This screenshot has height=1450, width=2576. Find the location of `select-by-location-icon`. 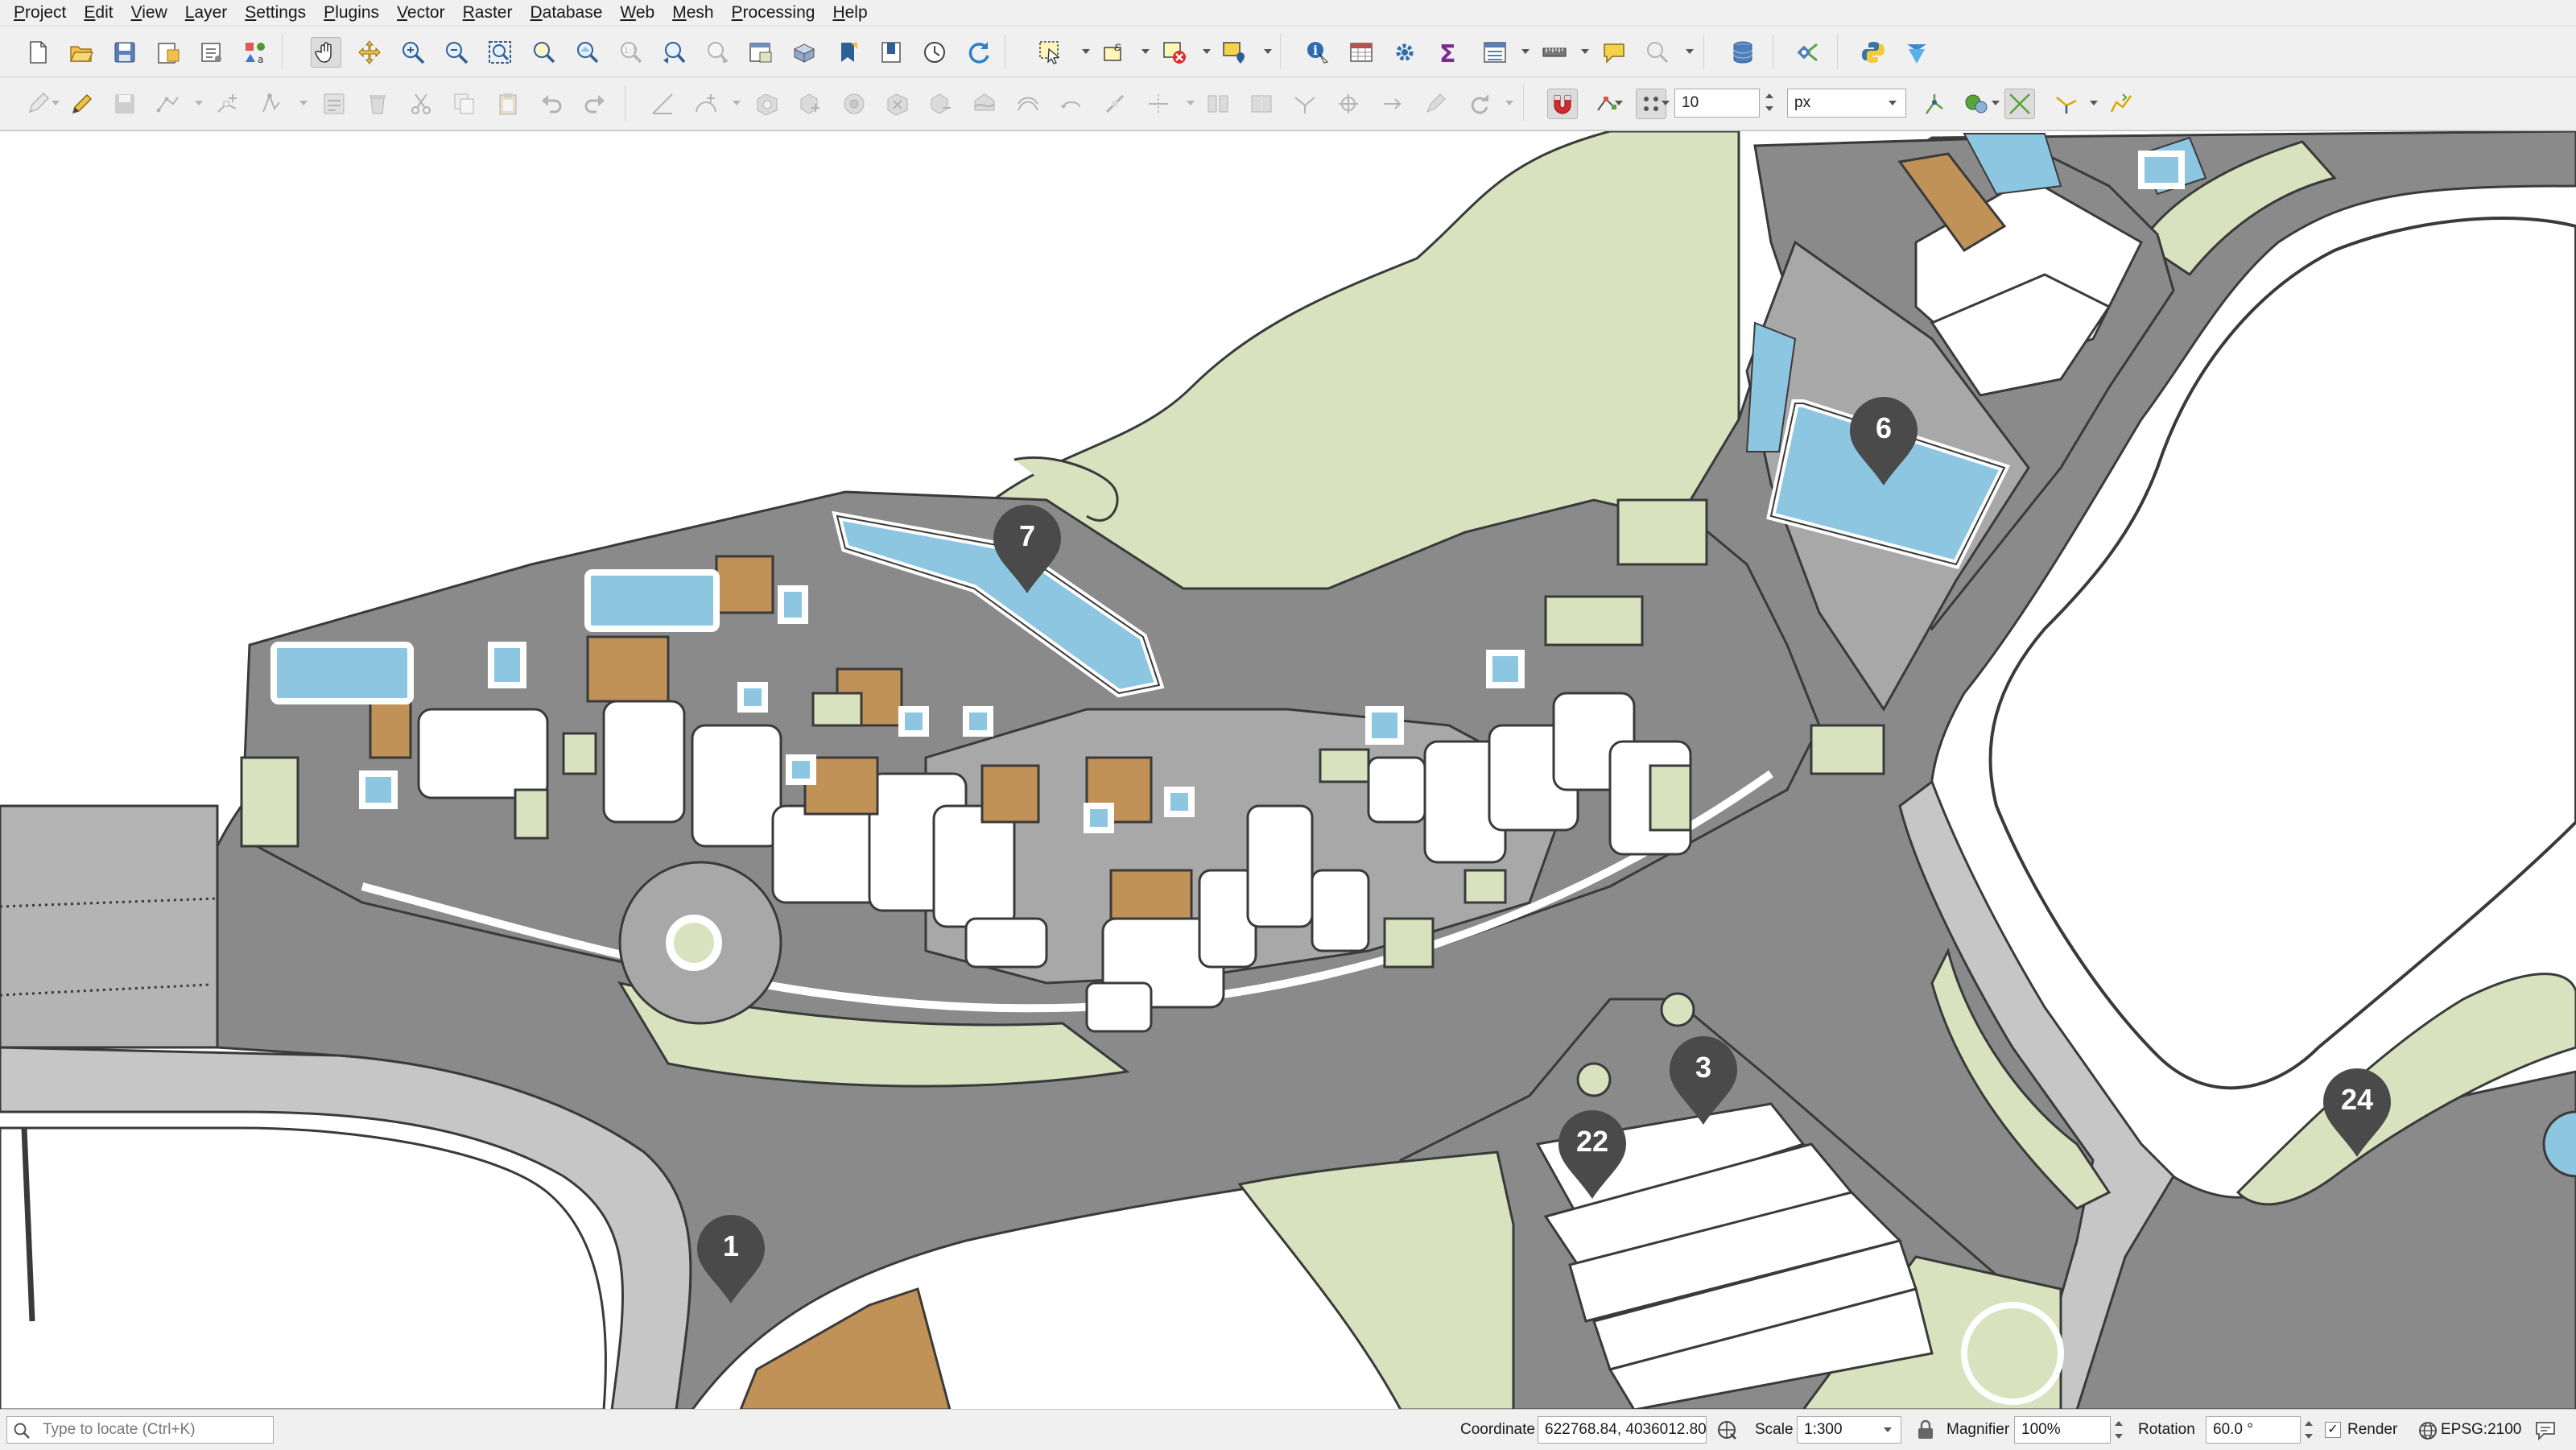

select-by-location-icon is located at coordinates (1234, 52).